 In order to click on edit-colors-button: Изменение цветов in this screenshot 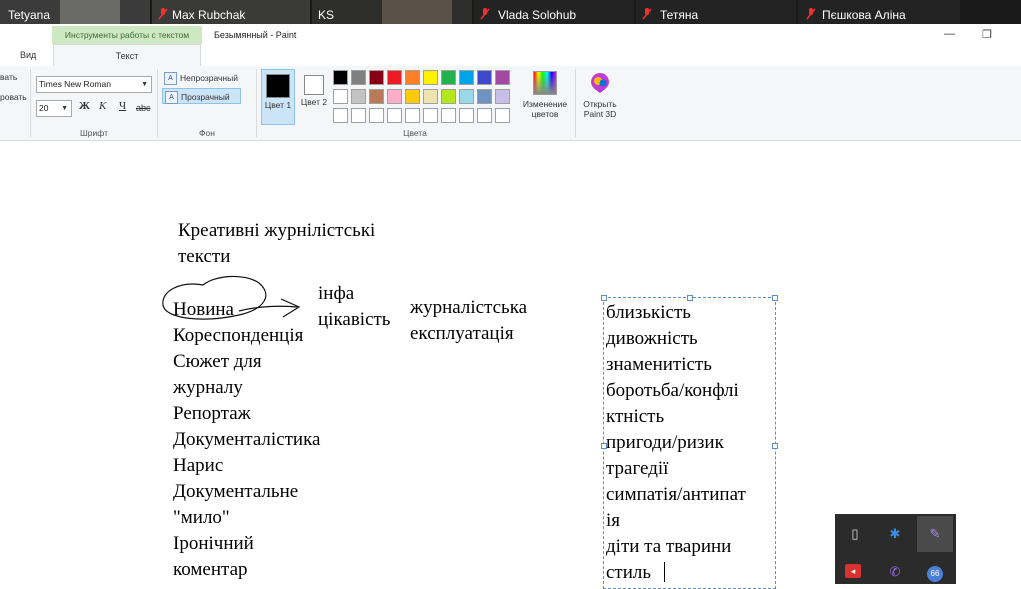, I will do `click(545, 94)`.